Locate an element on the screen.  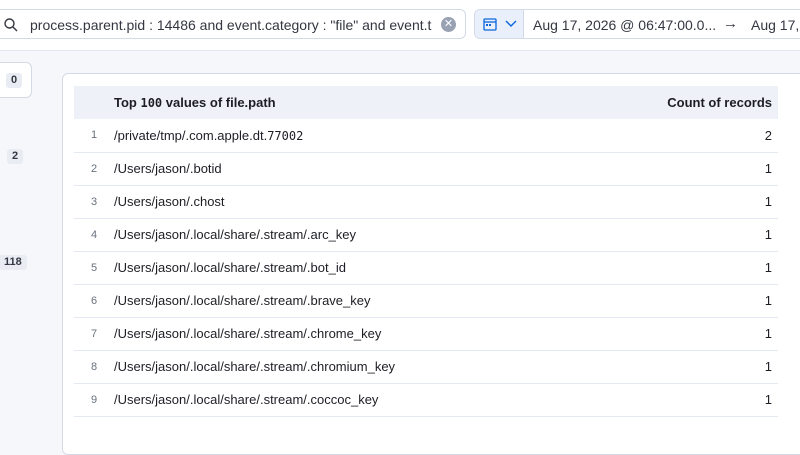
header-suffix: values of file.path is located at coordinates (220, 102).